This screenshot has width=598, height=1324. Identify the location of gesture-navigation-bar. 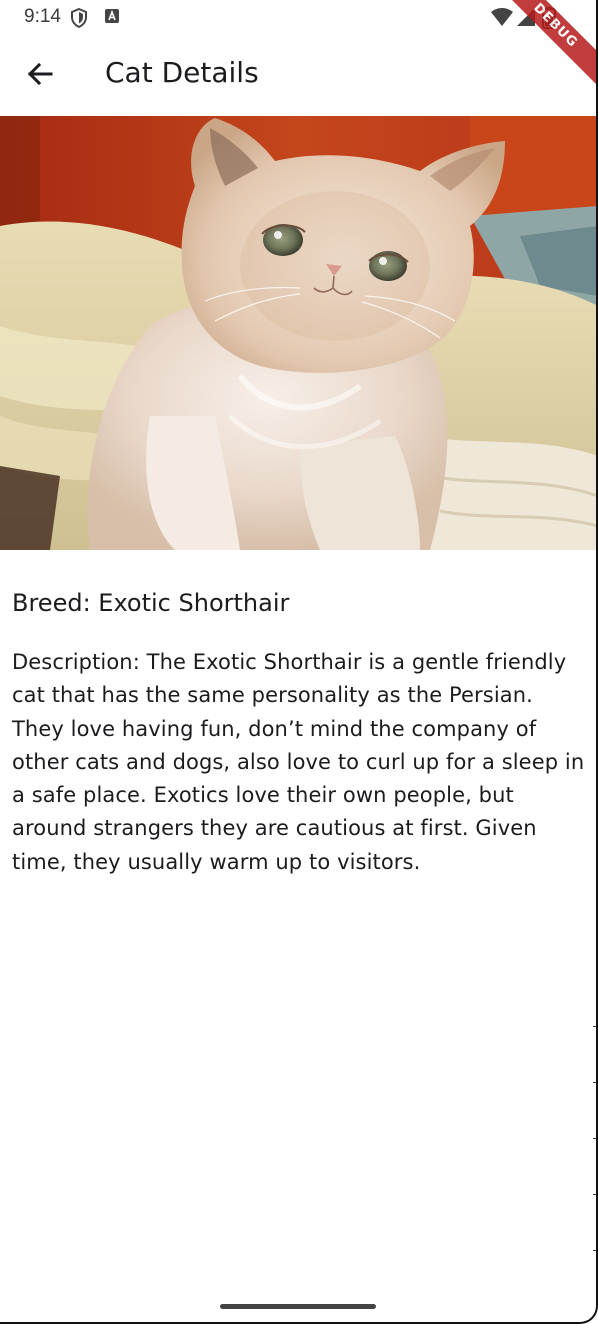
(298, 1306).